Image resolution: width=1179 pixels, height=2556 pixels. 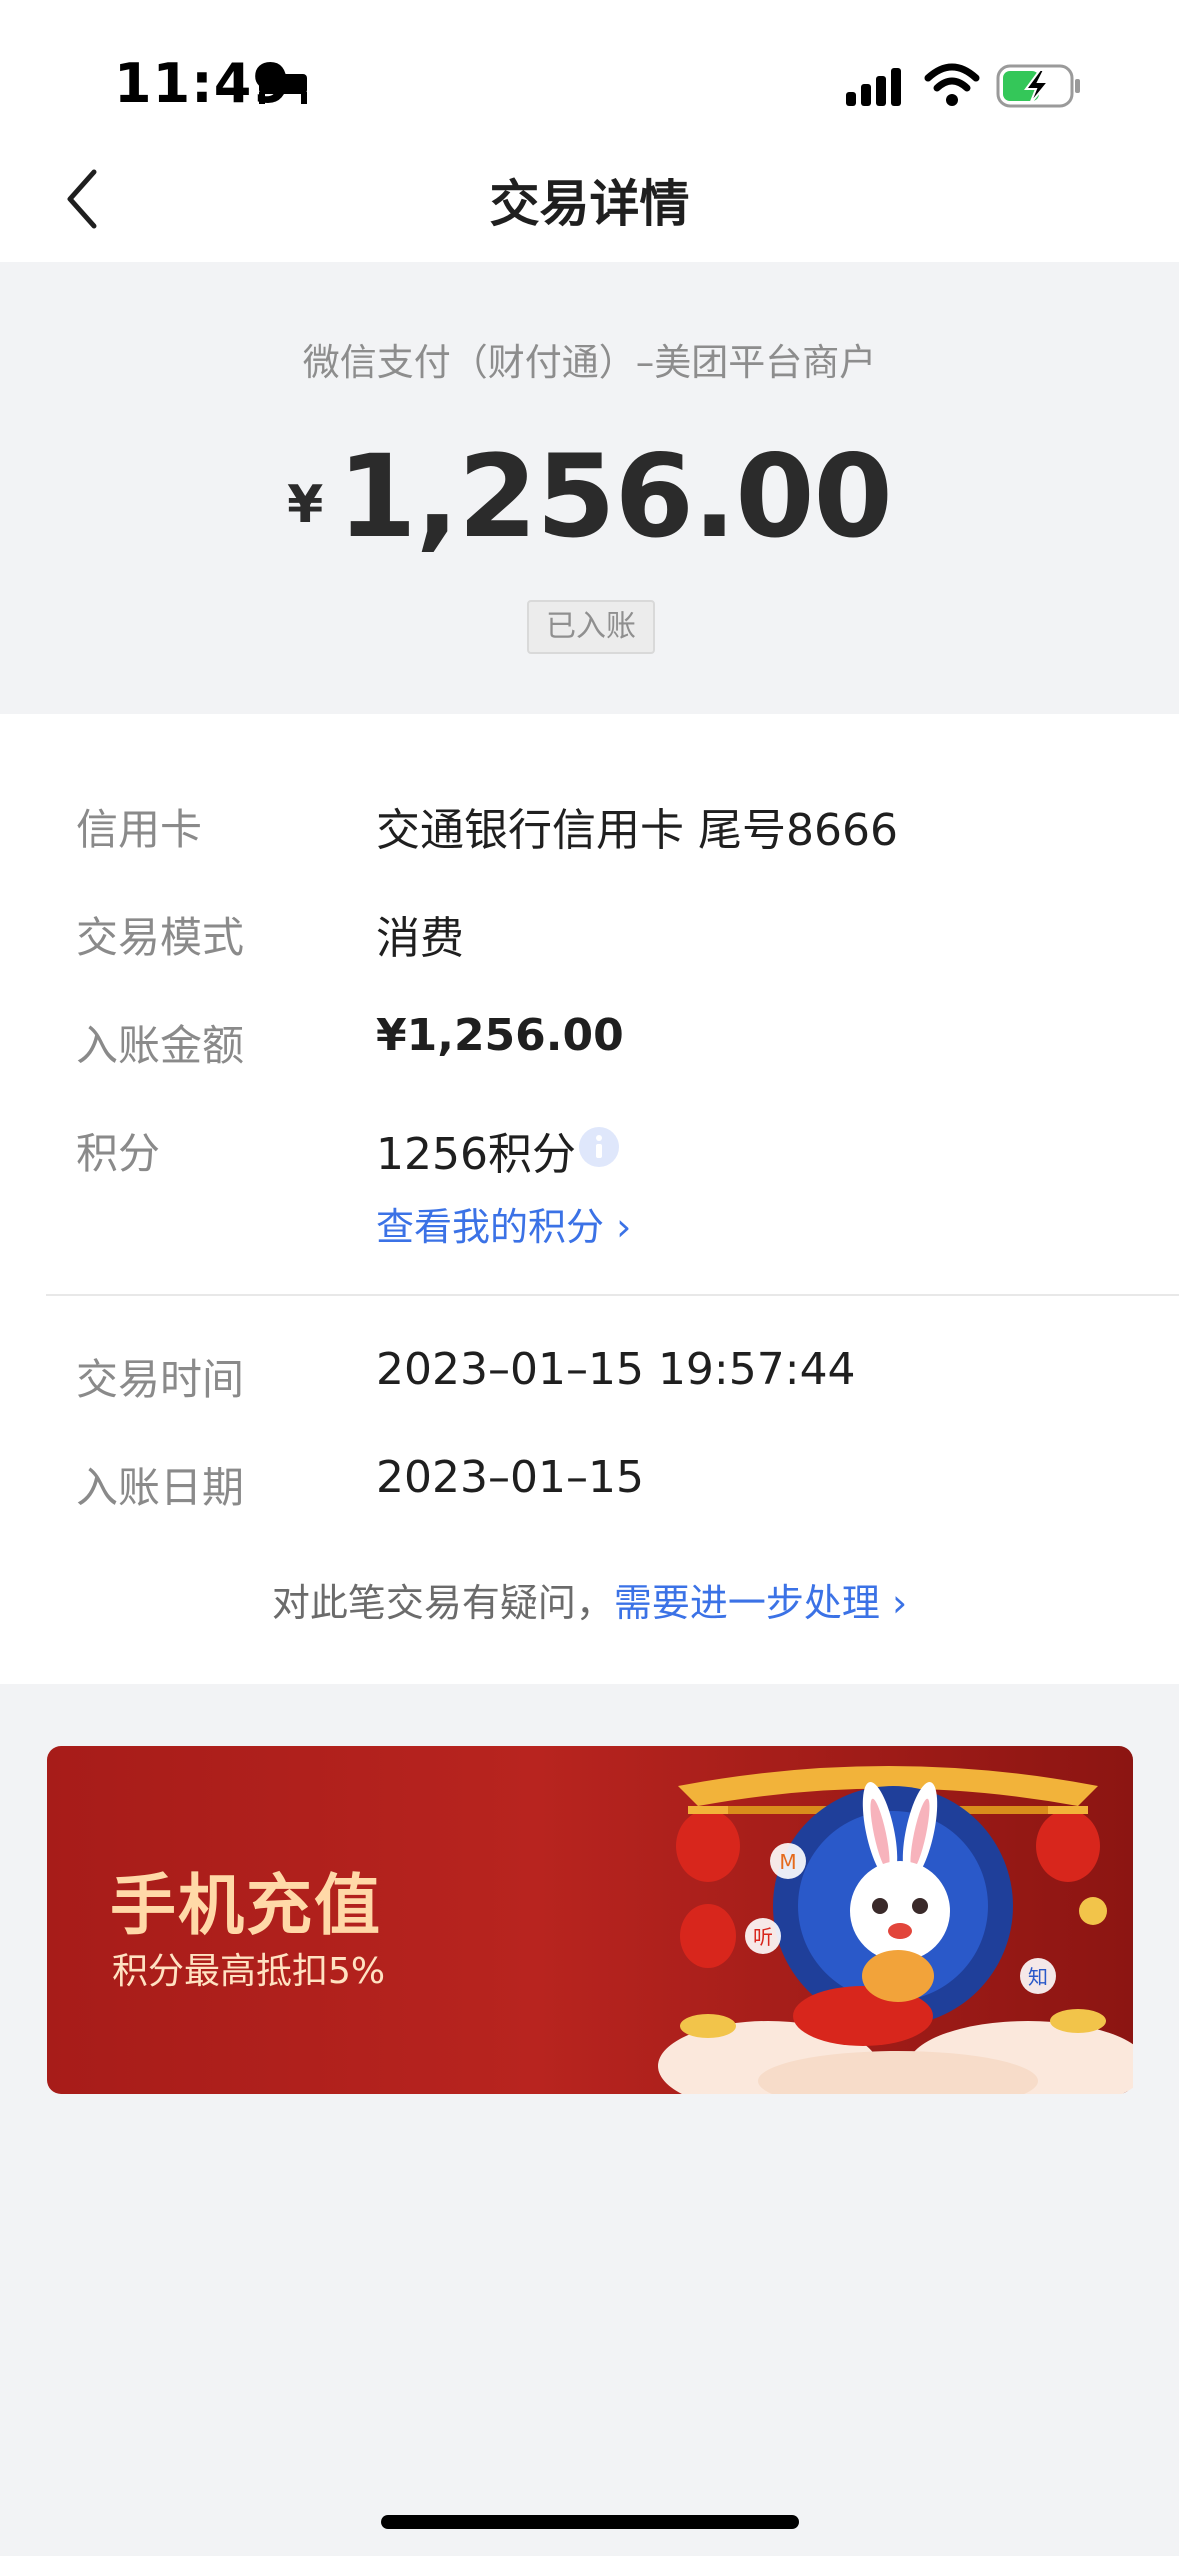 What do you see at coordinates (139, 829) in the screenshot?
I see `row-label-card: 信用卡` at bounding box center [139, 829].